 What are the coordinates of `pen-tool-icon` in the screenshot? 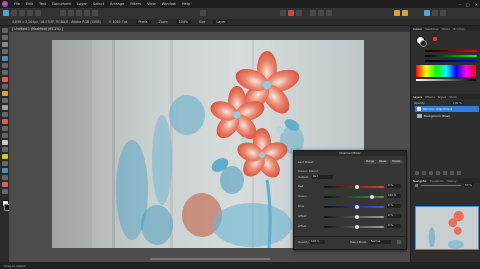 It's located at (4, 170).